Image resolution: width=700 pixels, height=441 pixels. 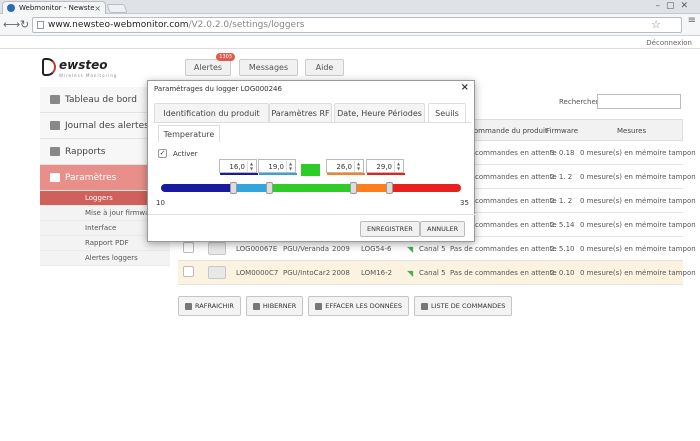 I want to click on nav-aide: Aide, so click(x=324, y=67).